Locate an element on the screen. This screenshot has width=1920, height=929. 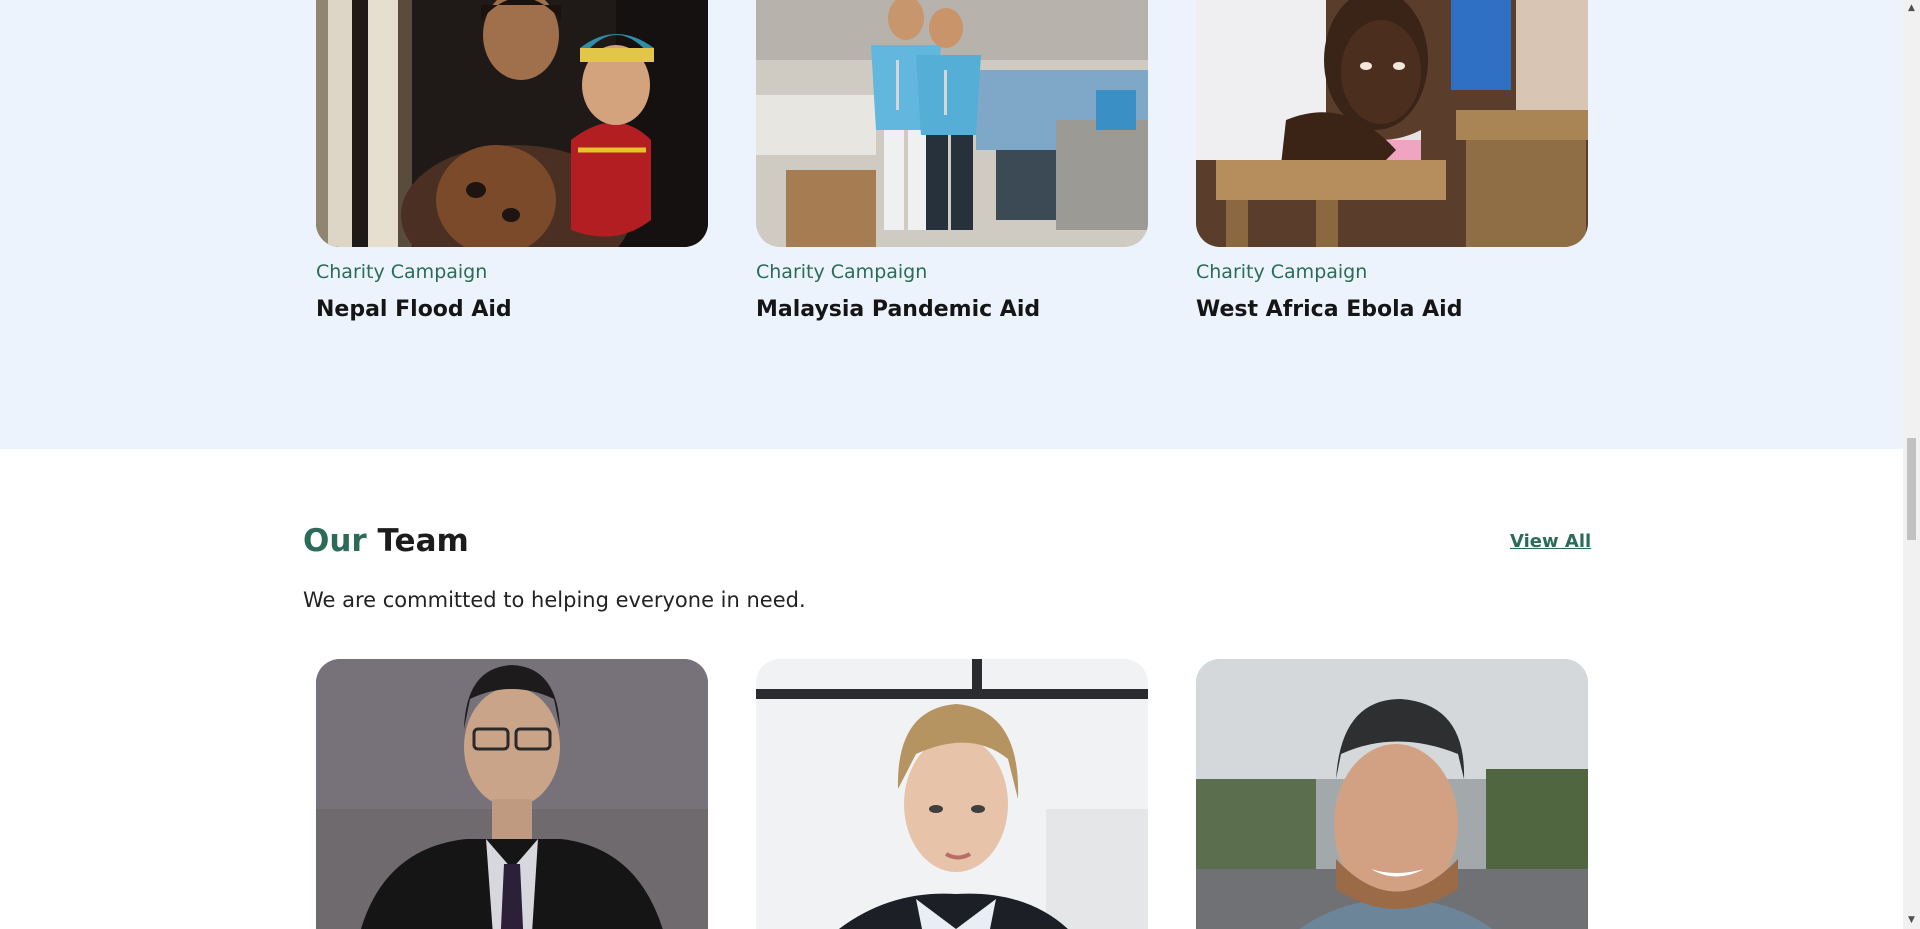
campaign-photo-west-africa is located at coordinates (1392, 123).